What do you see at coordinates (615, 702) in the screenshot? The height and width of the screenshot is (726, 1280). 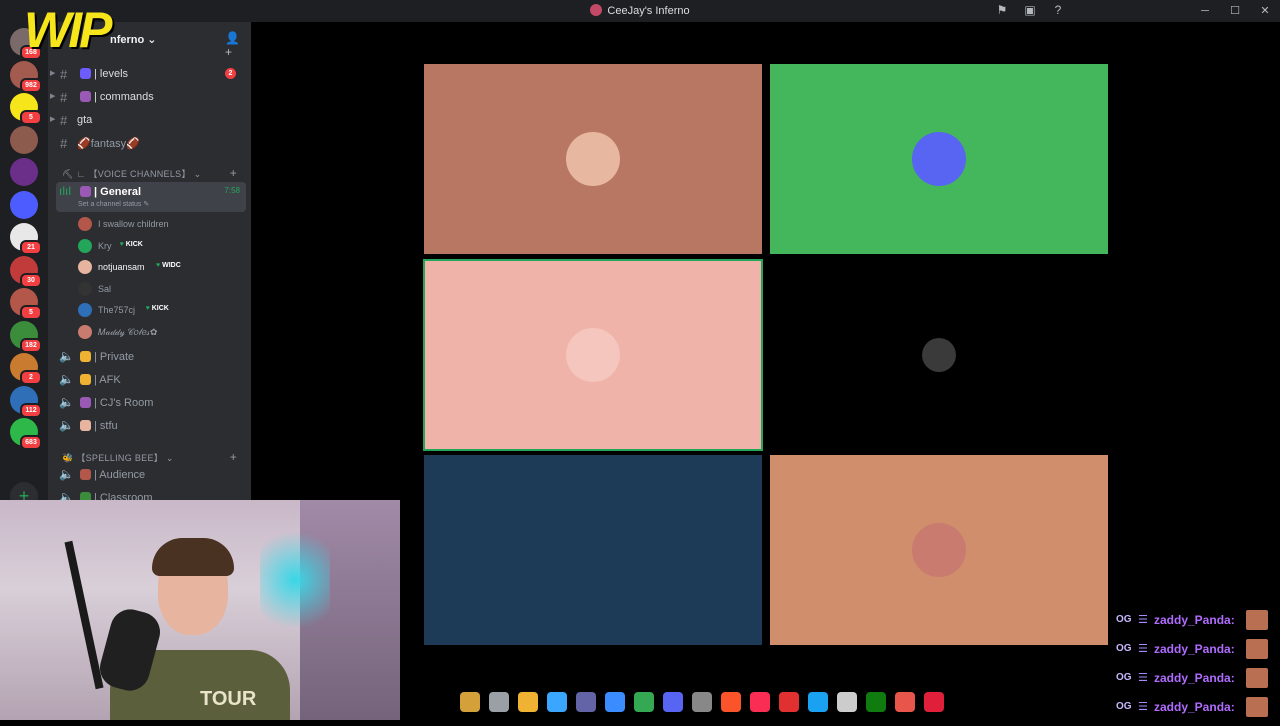 I see `store-icon` at bounding box center [615, 702].